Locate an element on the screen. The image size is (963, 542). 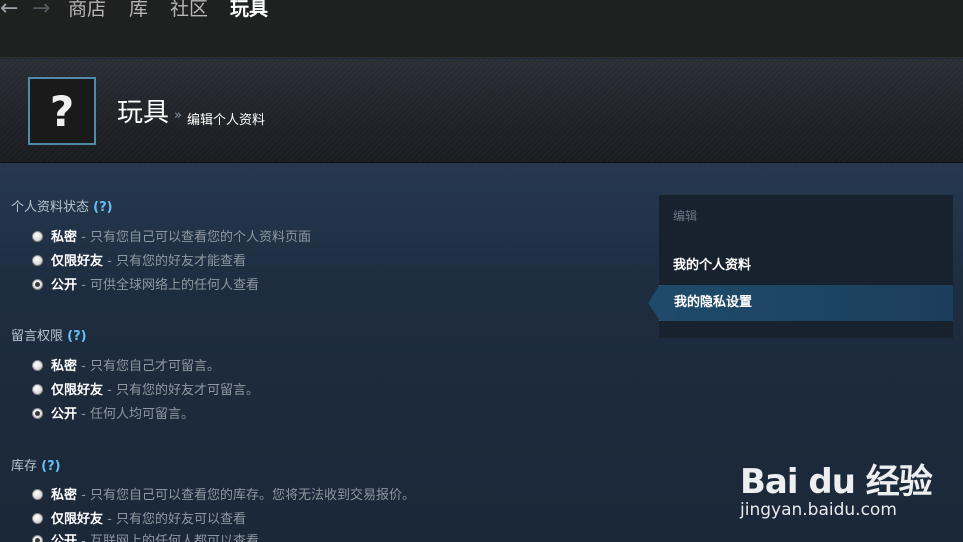
radio-profile-public: 公开 - 可供全球网络上的任何人查看 is located at coordinates (145, 283).